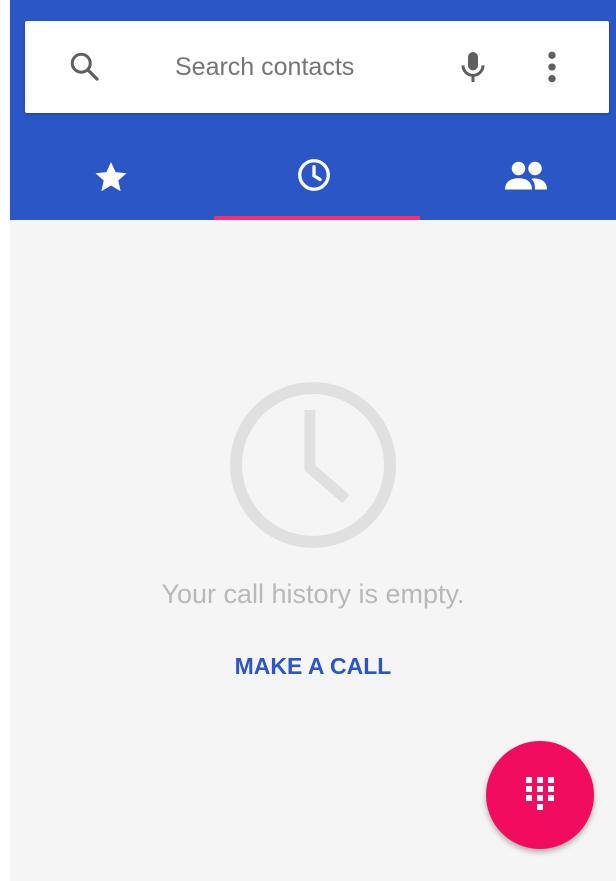  I want to click on mic-icon, so click(473, 67).